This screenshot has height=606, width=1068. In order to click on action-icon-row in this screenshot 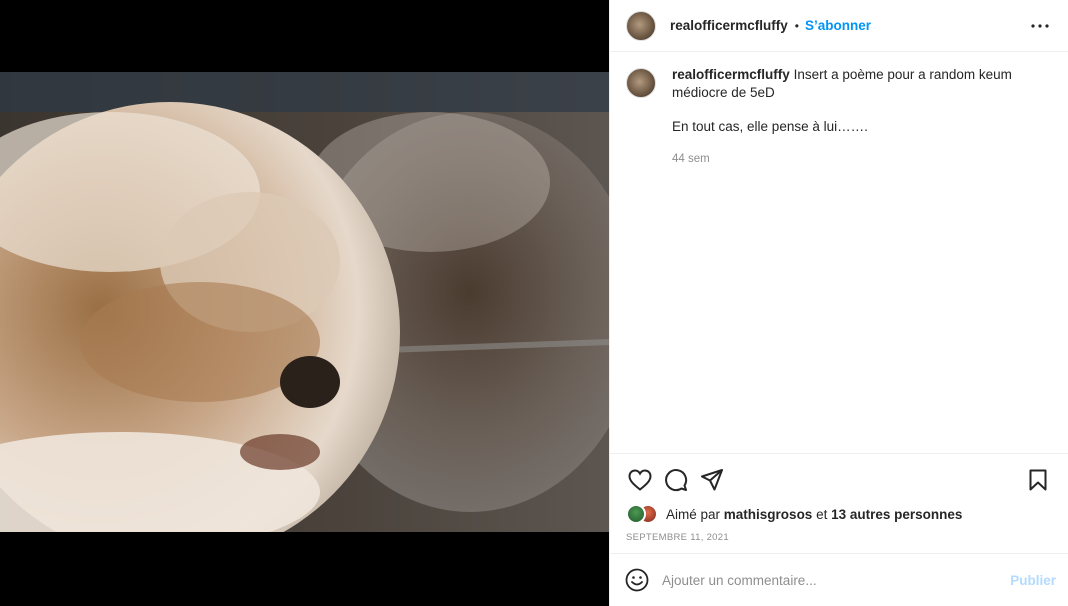, I will do `click(839, 480)`.